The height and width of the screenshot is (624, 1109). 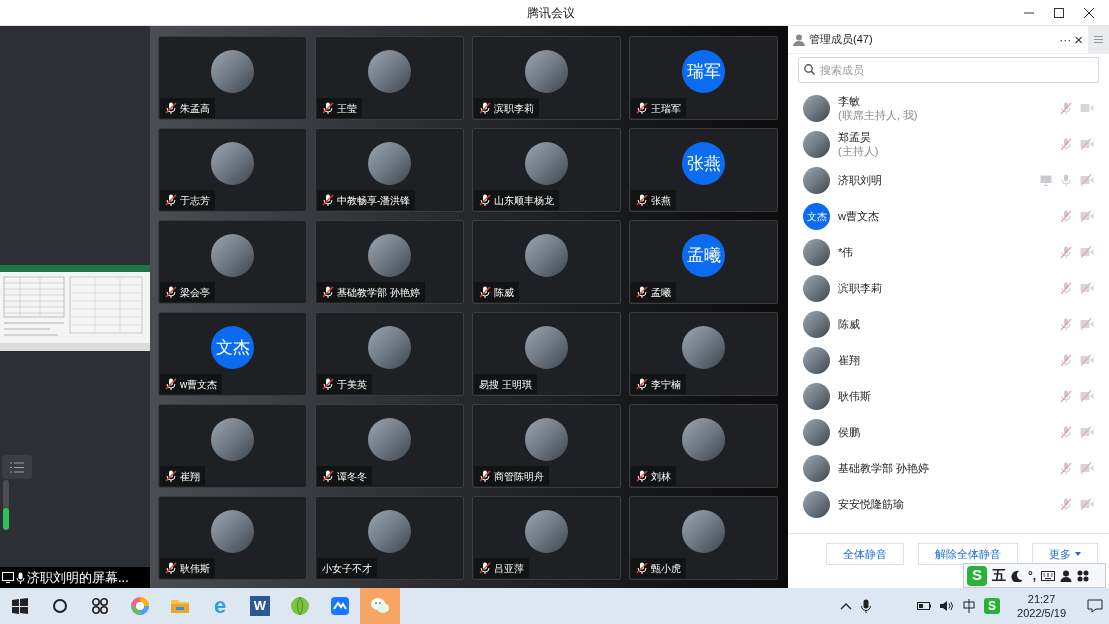 What do you see at coordinates (546, 170) in the screenshot?
I see `video-tile: 山东顺丰杨龙` at bounding box center [546, 170].